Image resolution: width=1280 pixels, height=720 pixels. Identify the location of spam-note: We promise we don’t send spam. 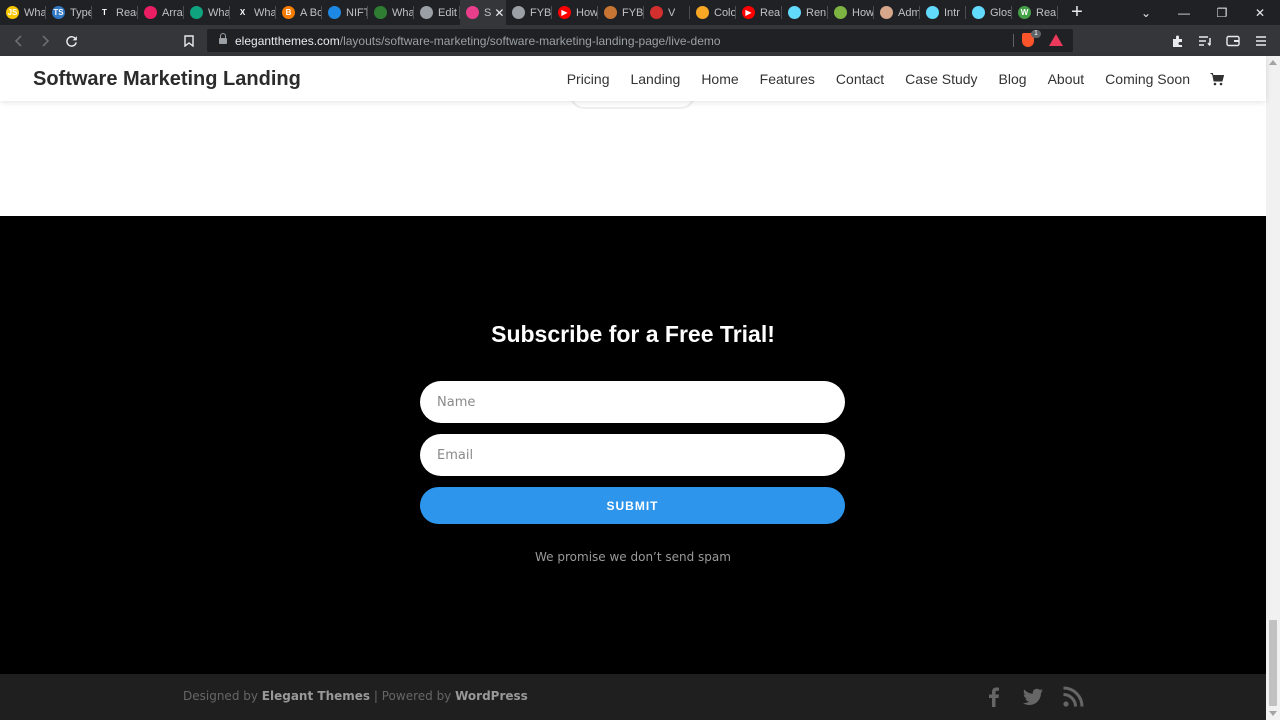
(633, 557).